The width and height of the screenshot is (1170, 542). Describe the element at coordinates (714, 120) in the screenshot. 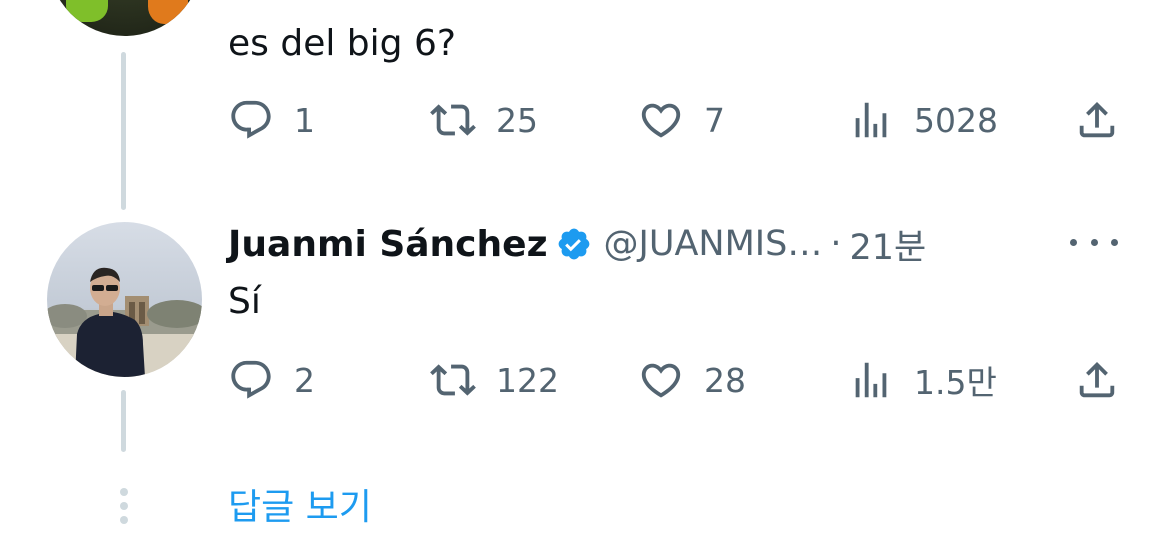

I see `like-count: 7` at that location.